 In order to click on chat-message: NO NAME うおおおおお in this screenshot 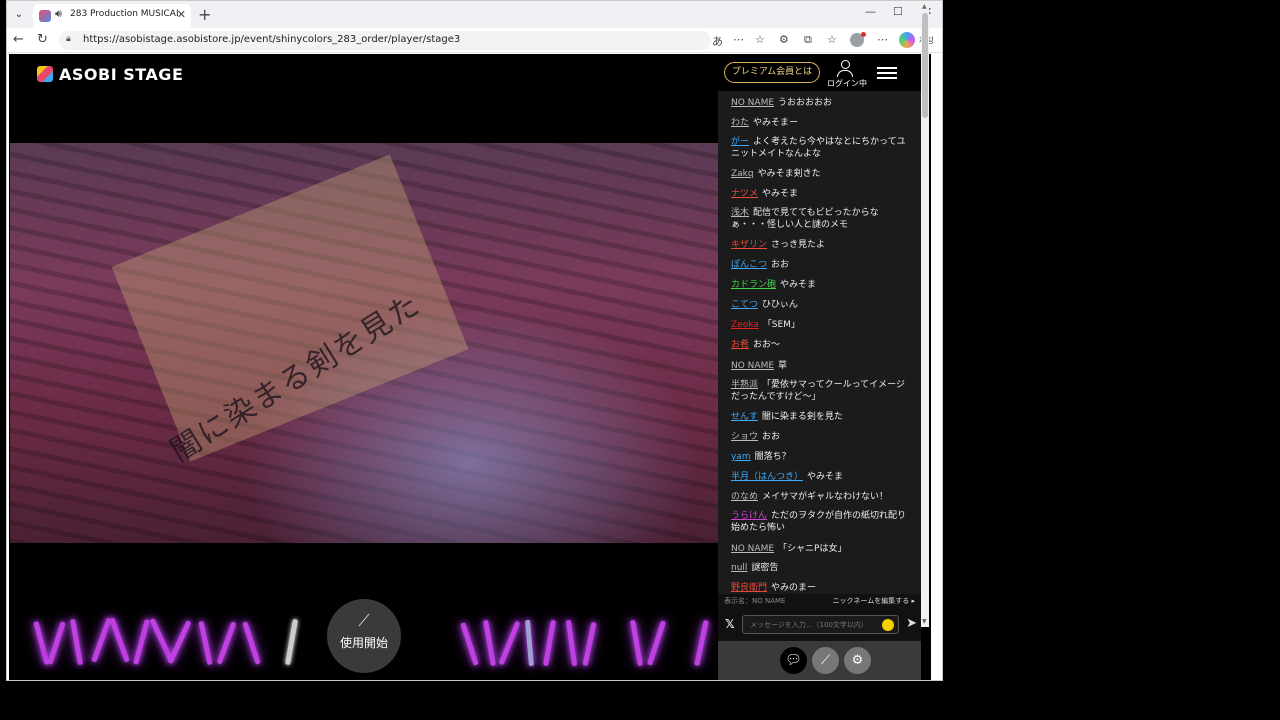, I will do `click(782, 103)`.